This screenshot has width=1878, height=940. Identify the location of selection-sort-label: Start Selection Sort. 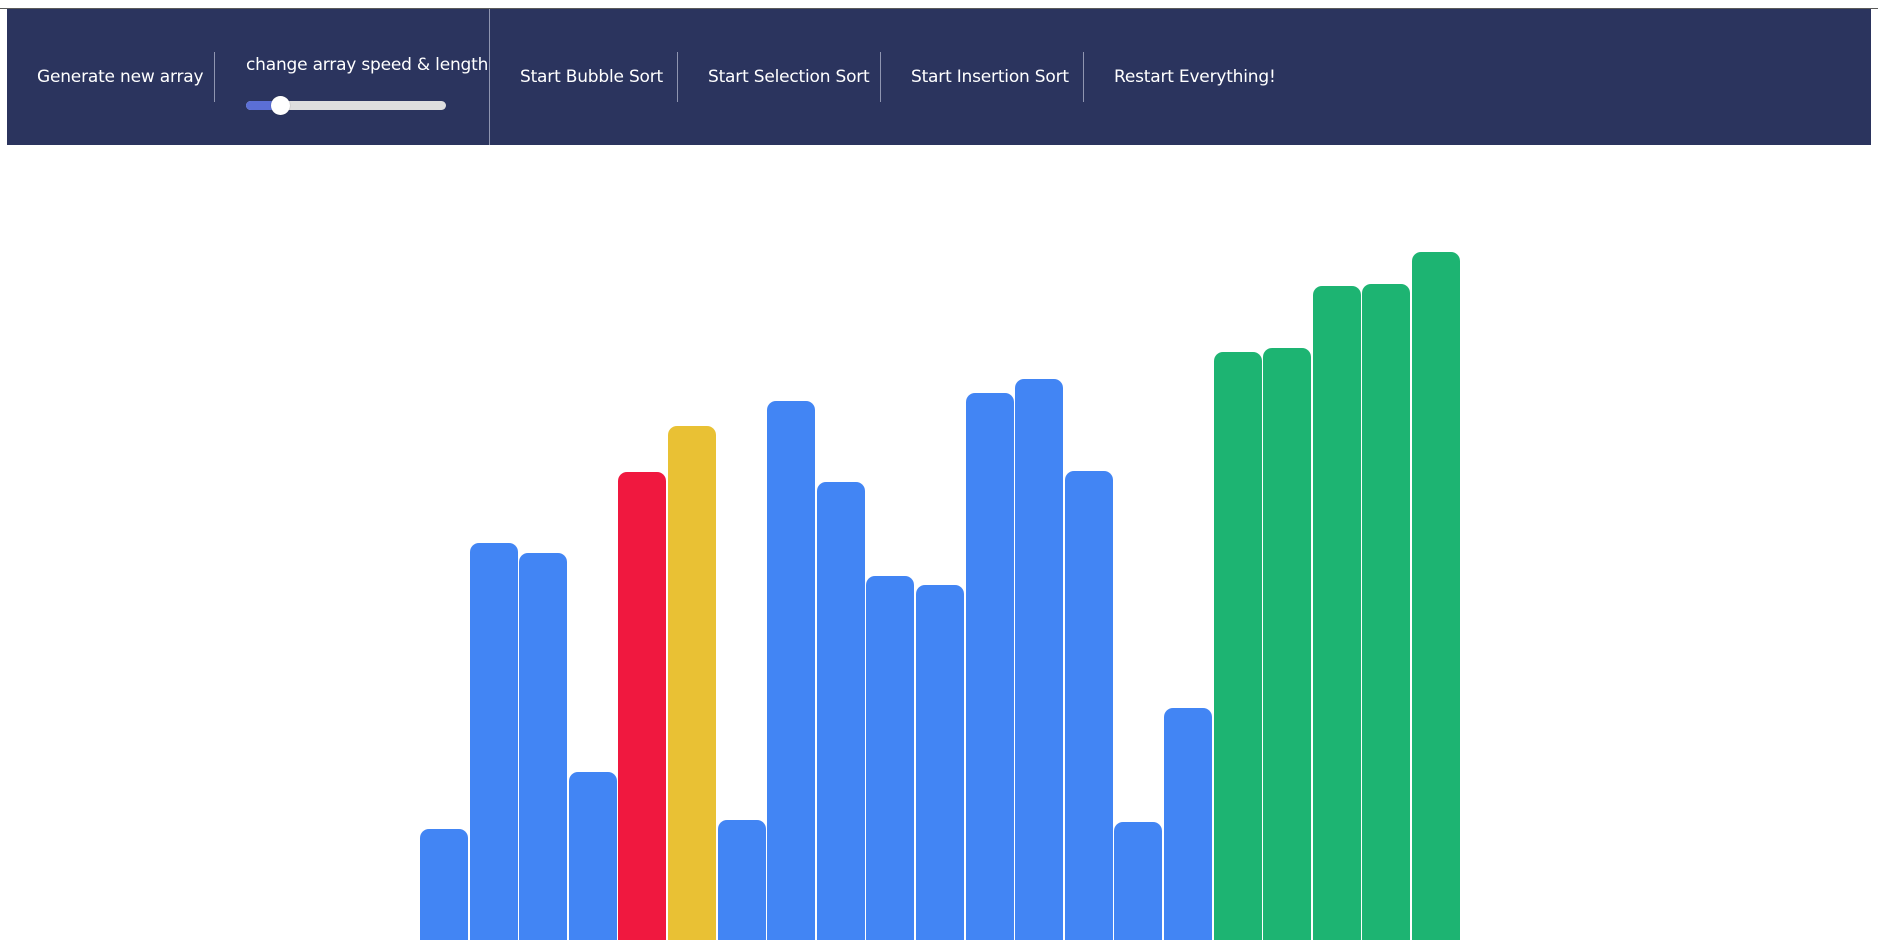
(789, 77).